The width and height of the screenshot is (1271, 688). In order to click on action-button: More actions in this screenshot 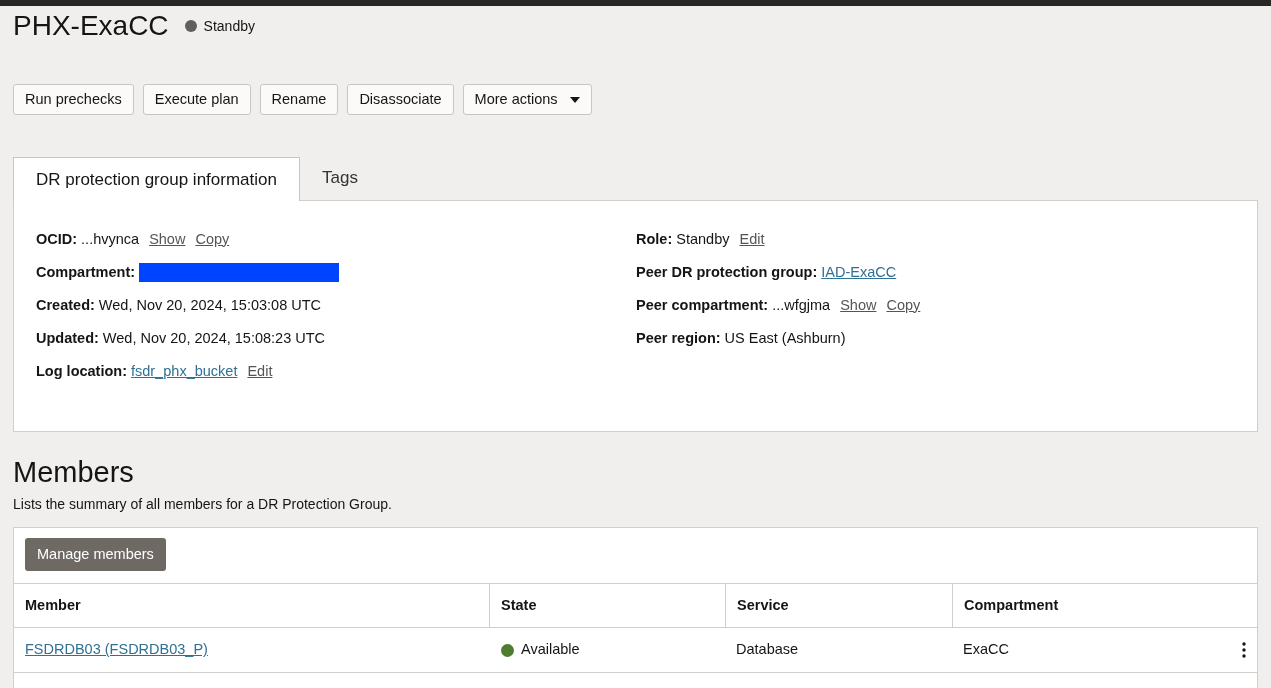, I will do `click(527, 99)`.